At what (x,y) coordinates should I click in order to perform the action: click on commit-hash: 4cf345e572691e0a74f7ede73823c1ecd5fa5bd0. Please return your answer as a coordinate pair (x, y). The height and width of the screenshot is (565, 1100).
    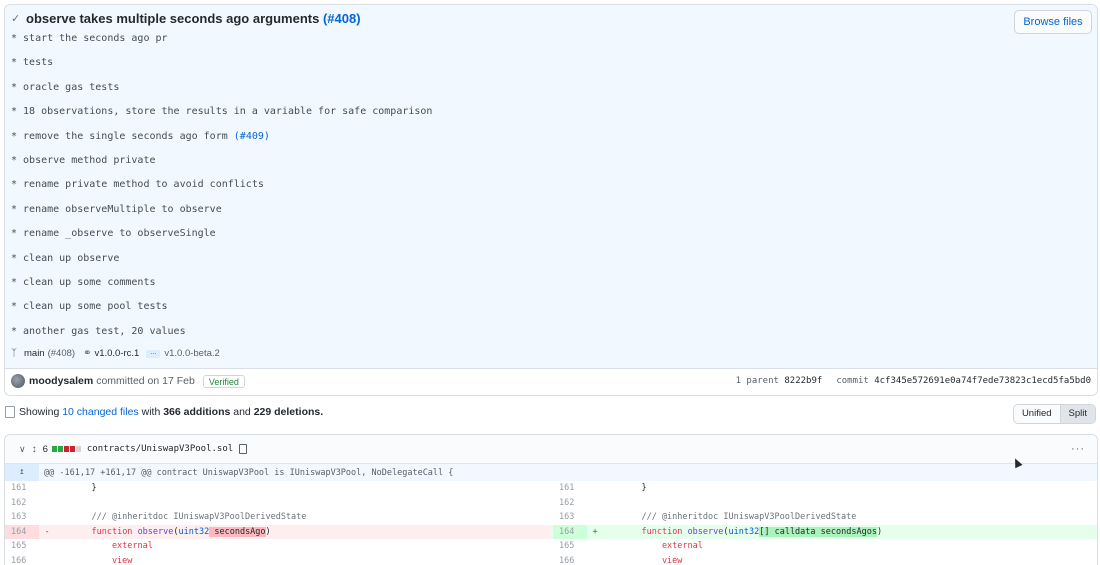
    Looking at the image, I should click on (982, 381).